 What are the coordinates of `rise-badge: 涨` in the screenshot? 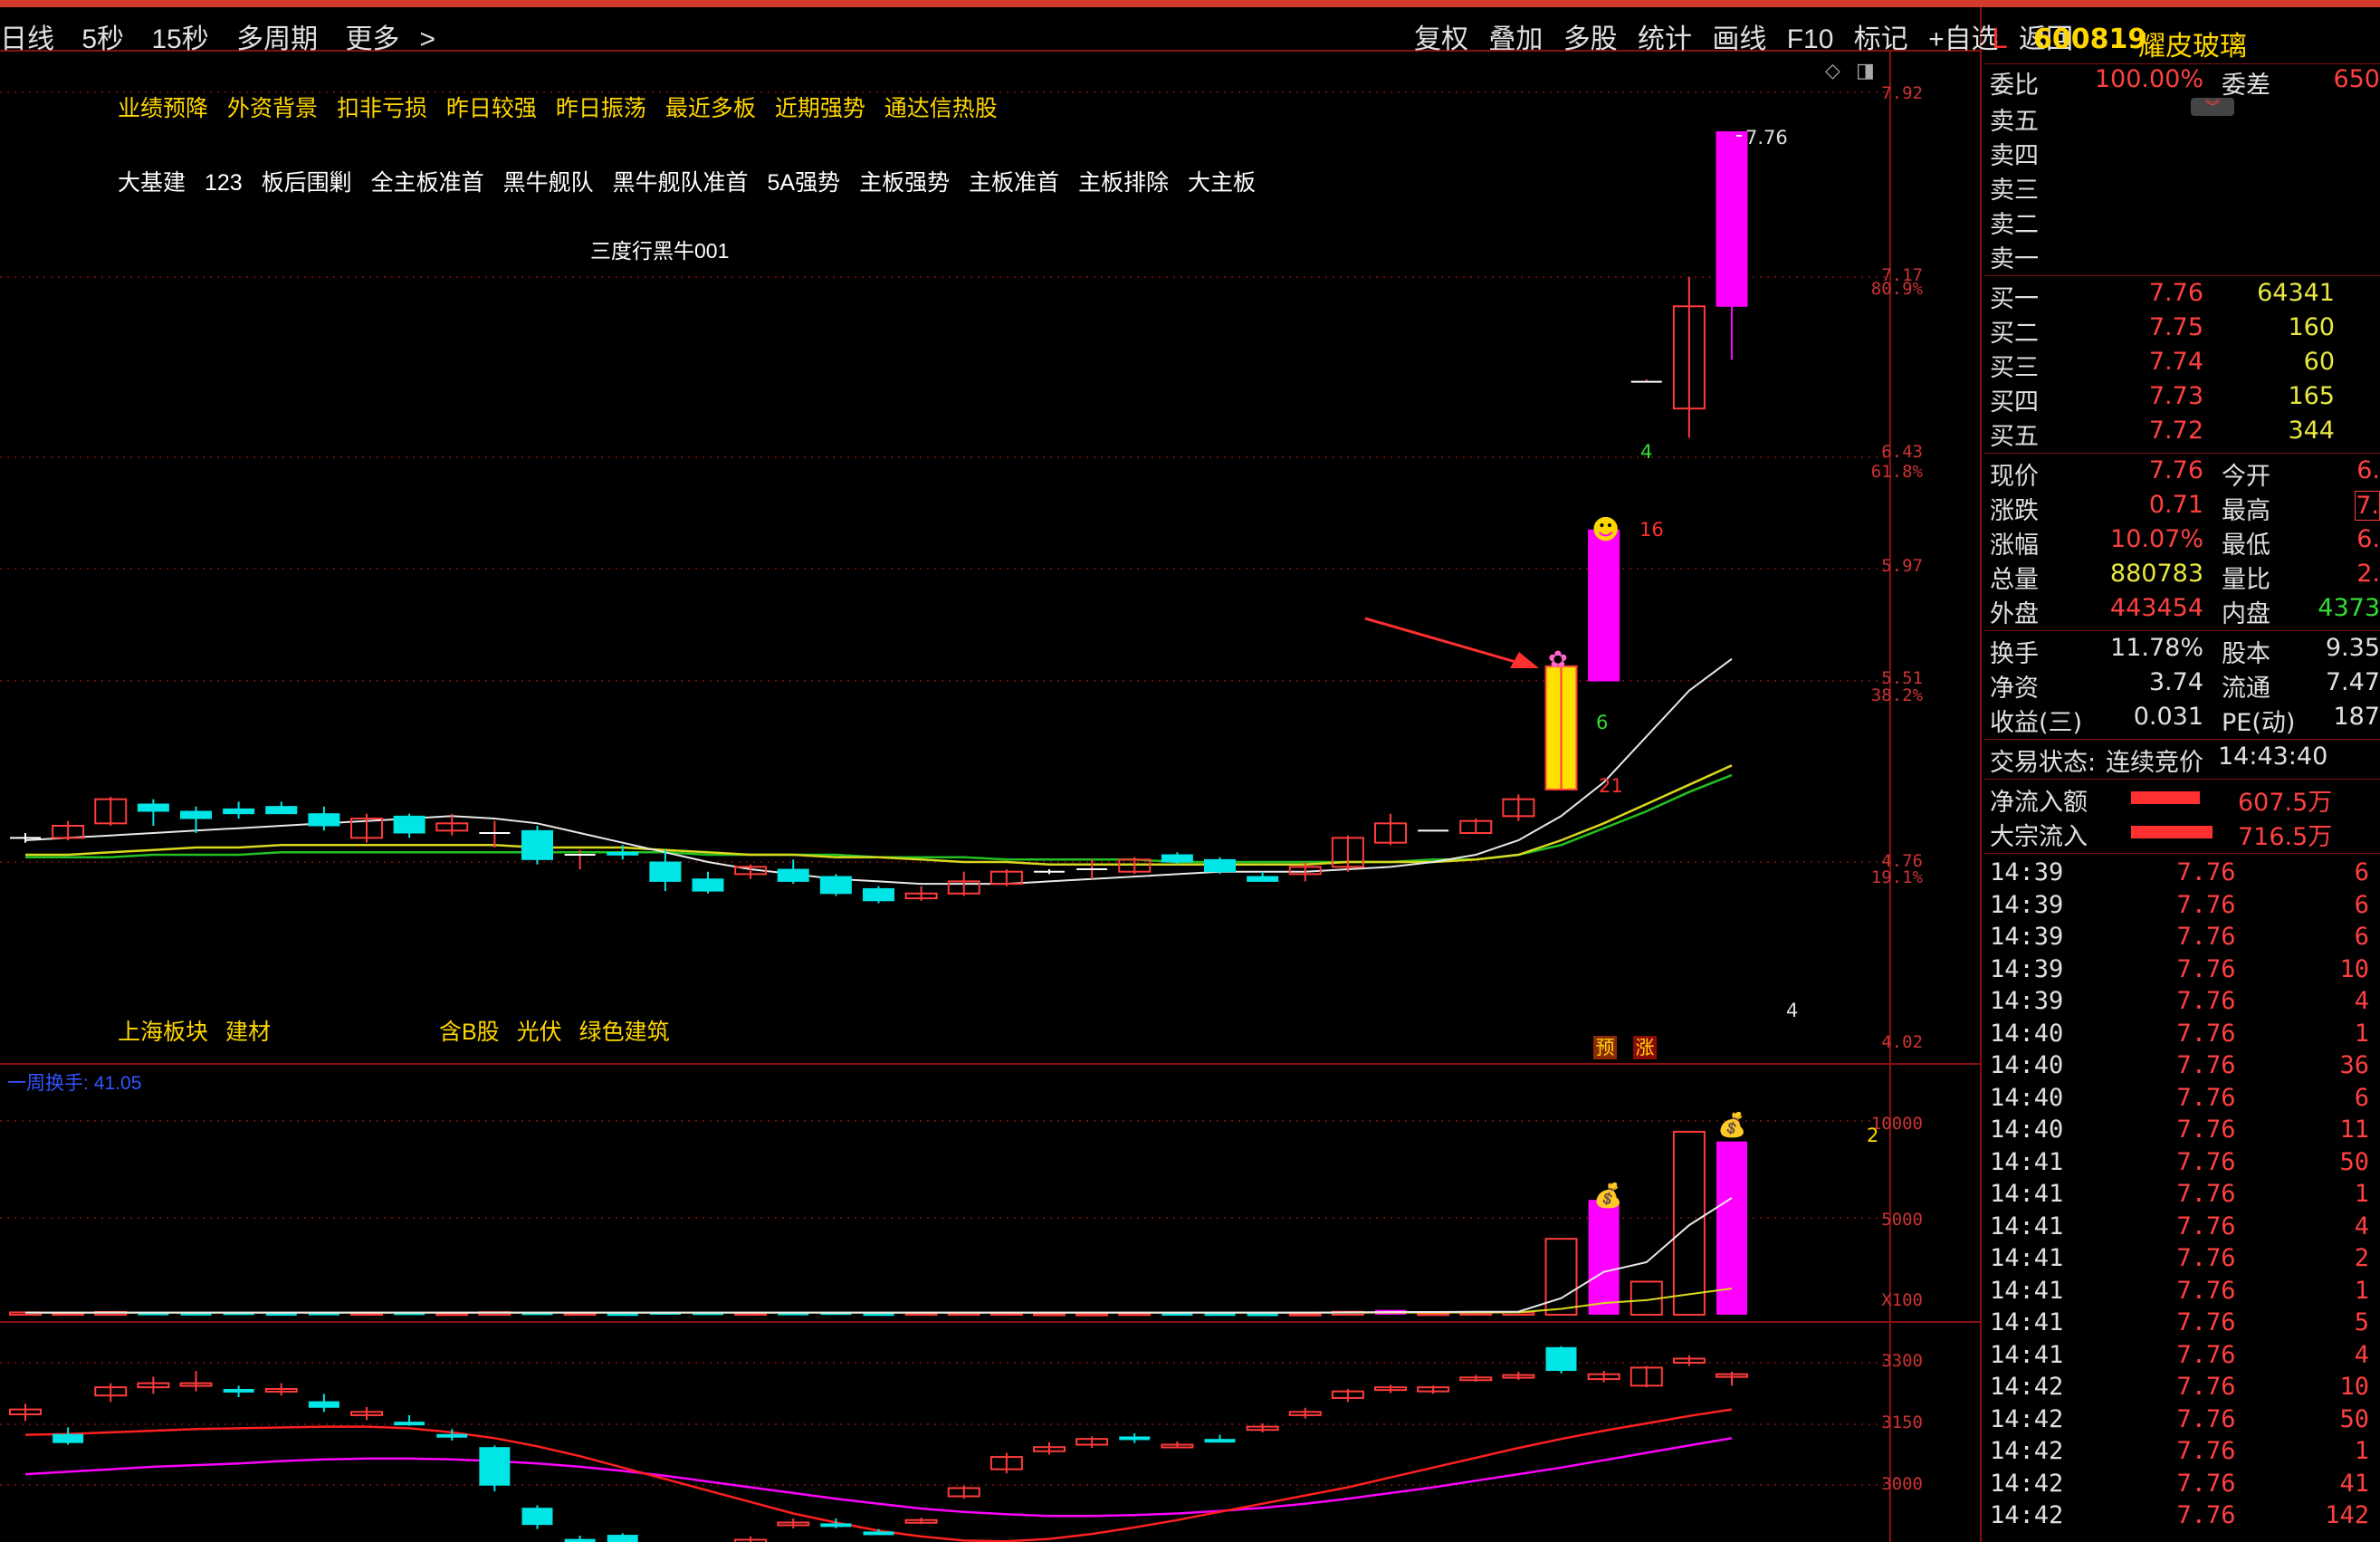 It's located at (1645, 1048).